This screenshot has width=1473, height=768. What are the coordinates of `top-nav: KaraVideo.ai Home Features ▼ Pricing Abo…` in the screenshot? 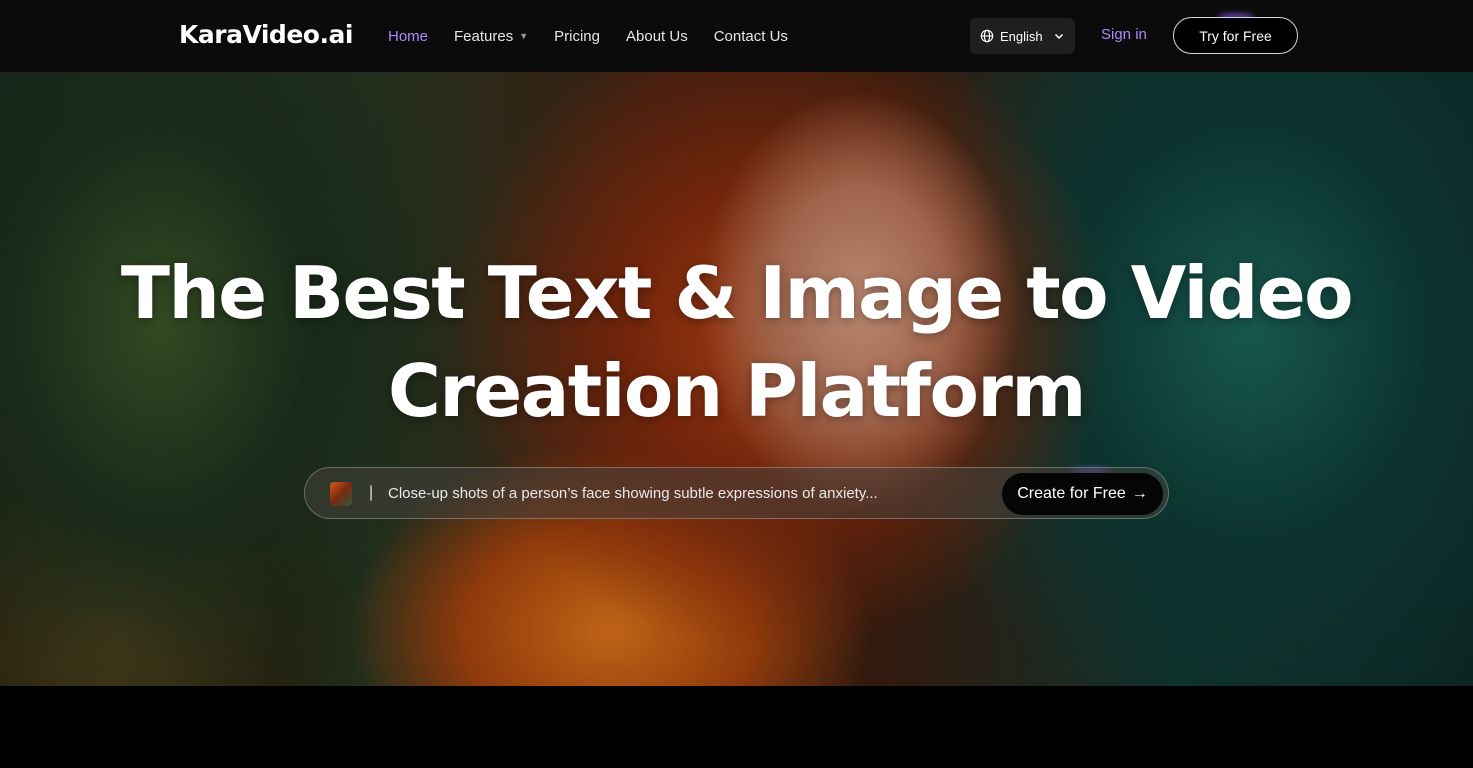 It's located at (736, 36).